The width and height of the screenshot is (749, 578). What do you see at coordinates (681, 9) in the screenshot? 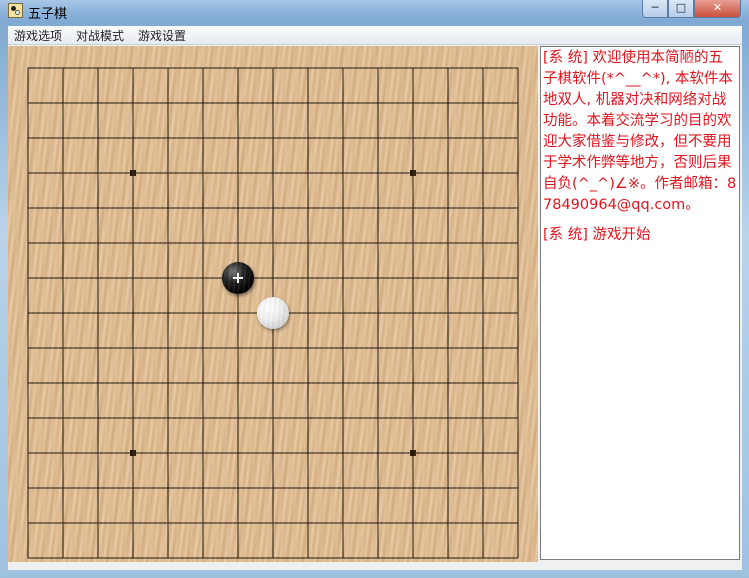
I see `maximize-button: □` at bounding box center [681, 9].